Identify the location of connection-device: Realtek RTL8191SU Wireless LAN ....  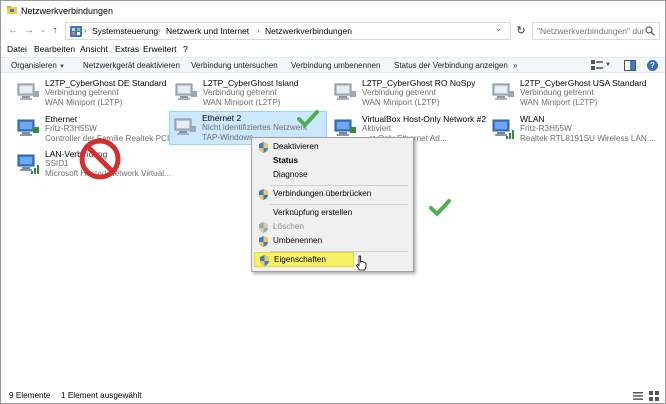
(588, 138).